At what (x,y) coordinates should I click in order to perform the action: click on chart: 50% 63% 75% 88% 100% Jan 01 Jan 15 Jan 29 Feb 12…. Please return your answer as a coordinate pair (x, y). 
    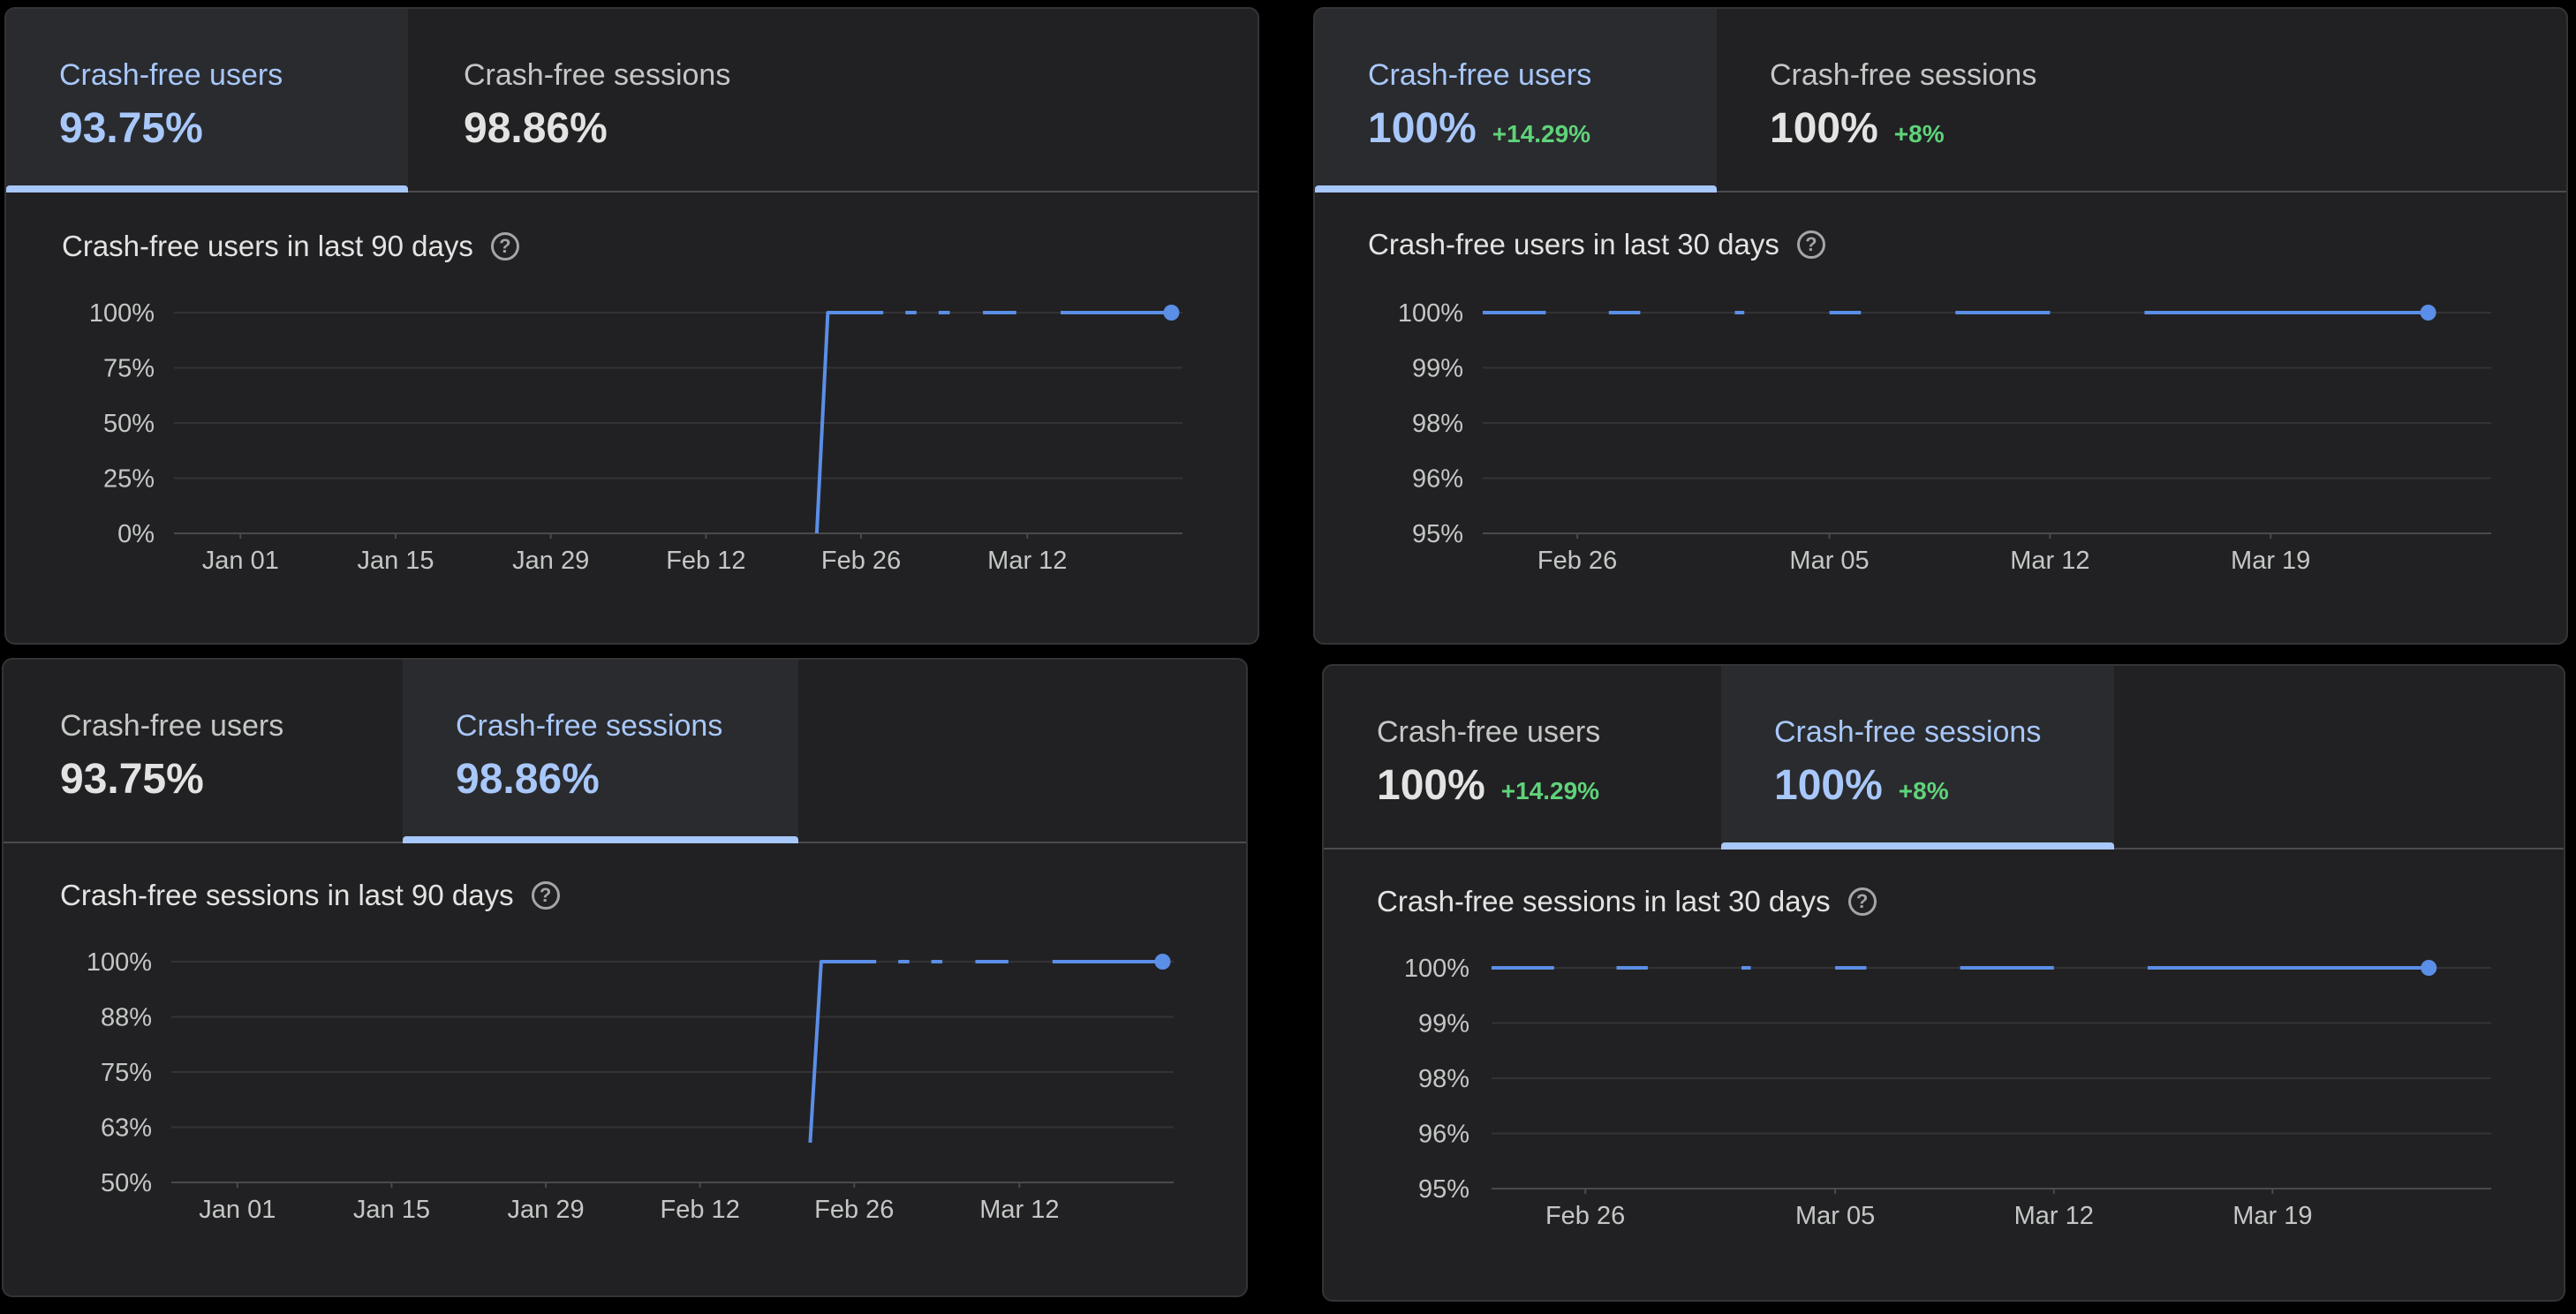
    Looking at the image, I should click on (630, 1086).